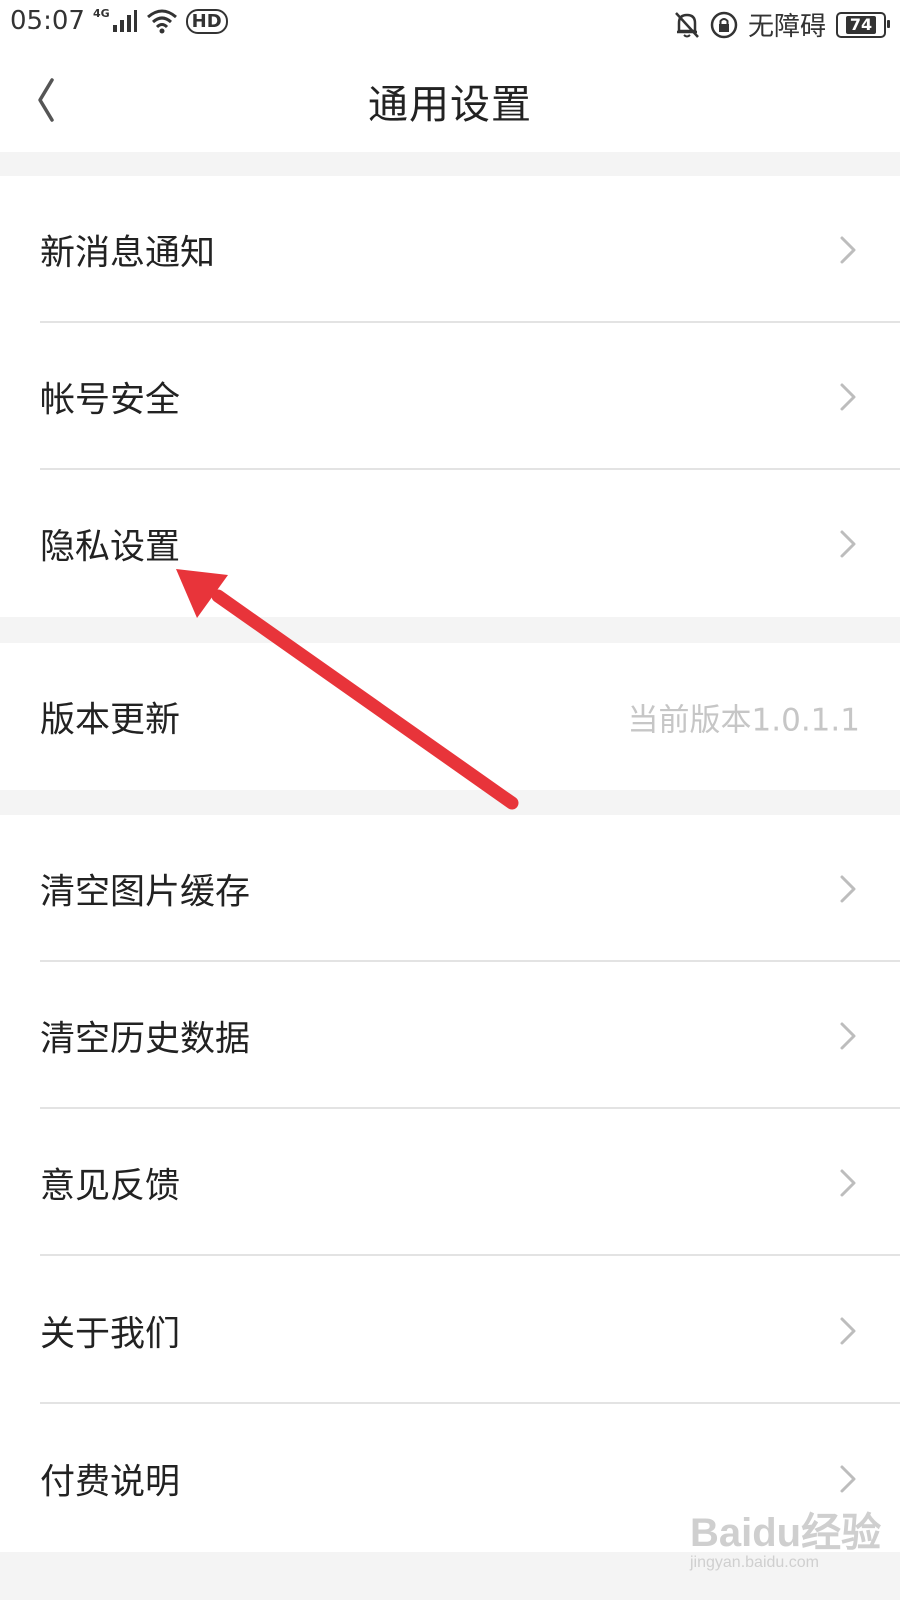 The width and height of the screenshot is (900, 1600). Describe the element at coordinates (450, 1182) in the screenshot. I see `settings-row-feedback: 意见反馈` at that location.